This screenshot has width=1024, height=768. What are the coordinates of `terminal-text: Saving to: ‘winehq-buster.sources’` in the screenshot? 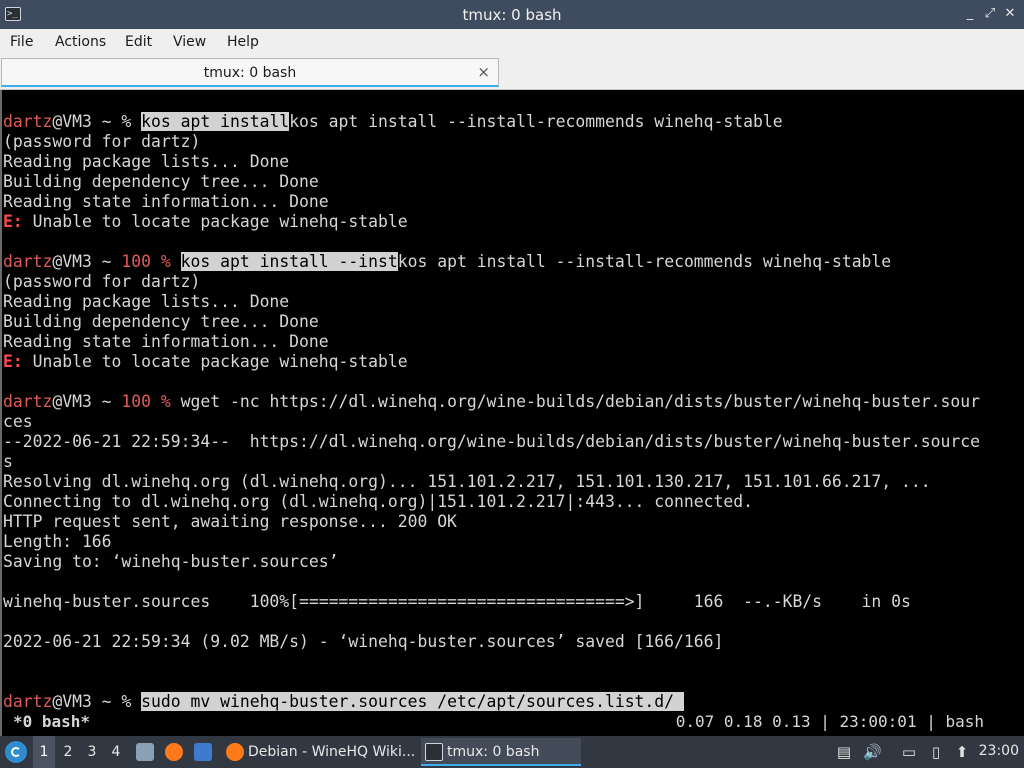 It's located at (171, 561).